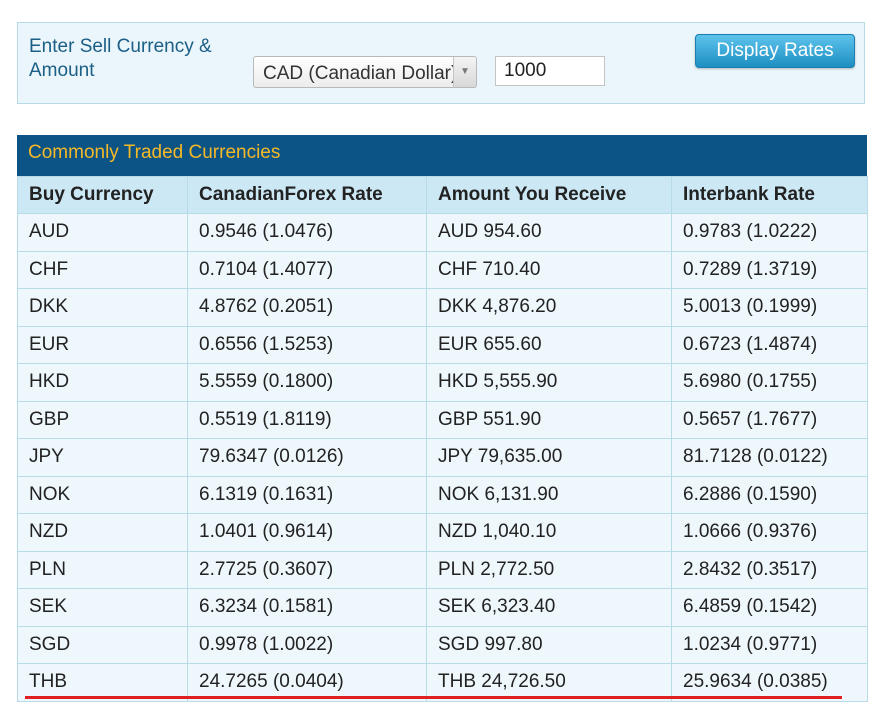 The height and width of the screenshot is (703, 871). What do you see at coordinates (769, 569) in the screenshot?
I see `interbank-rate-cell: 2.8432 (0.3517)` at bounding box center [769, 569].